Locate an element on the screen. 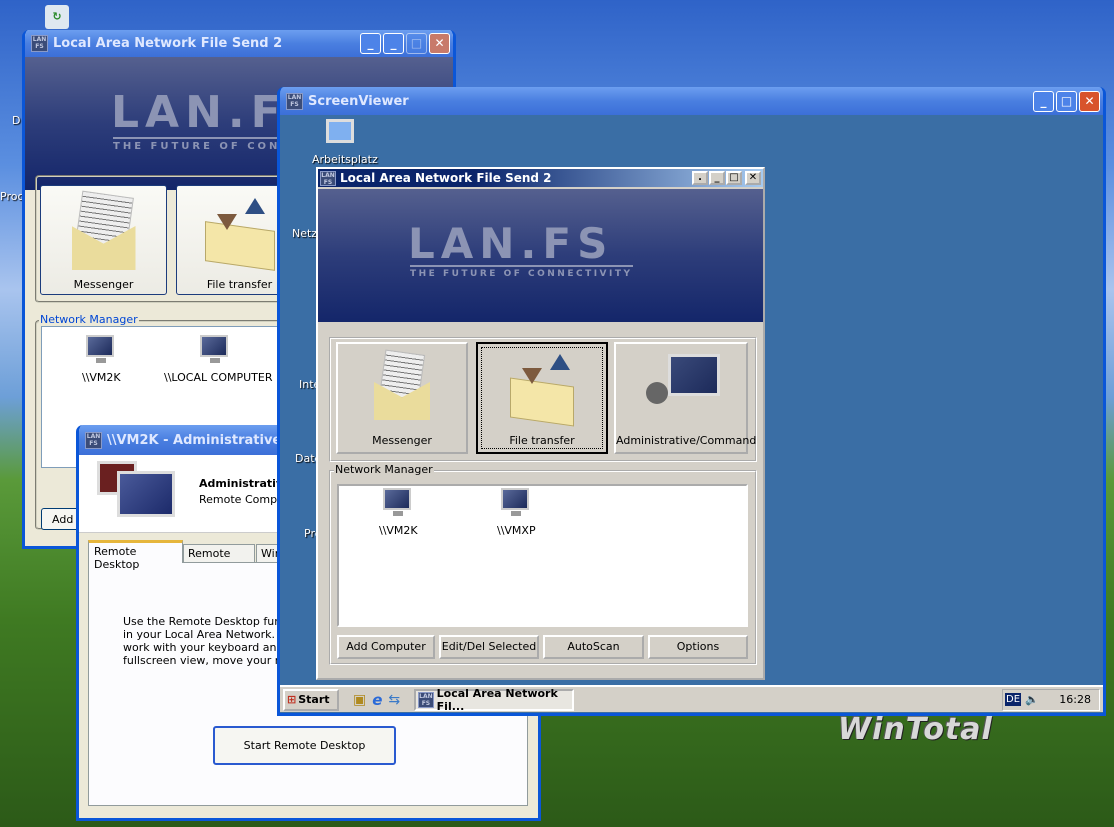 Image resolution: width=1114 pixels, height=827 pixels. start-button: ⊞ Start is located at coordinates (311, 699).